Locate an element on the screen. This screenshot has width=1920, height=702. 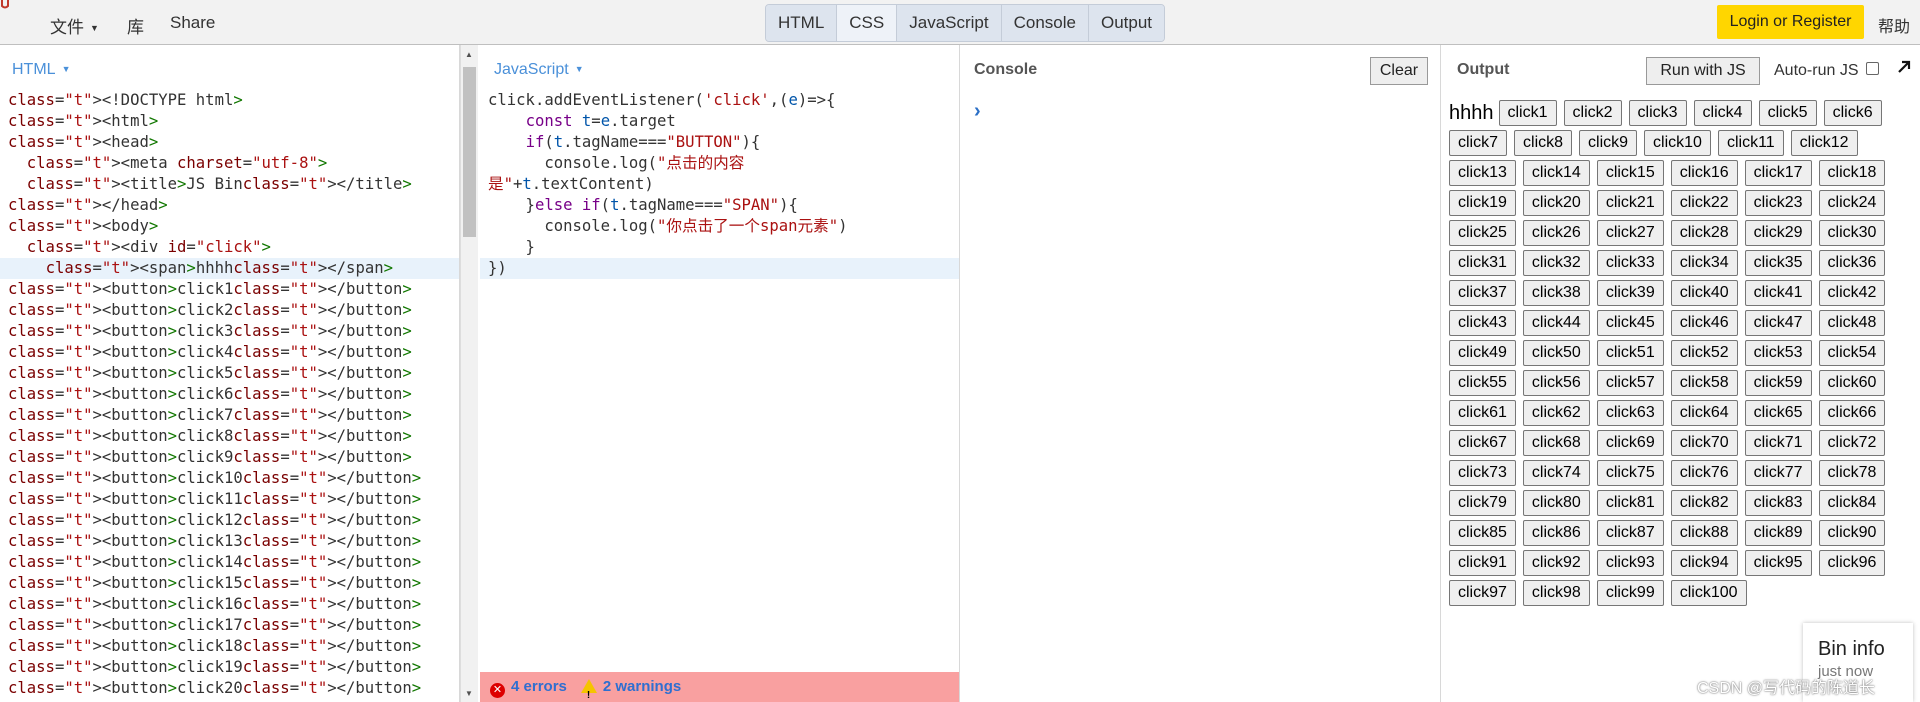
output-button-click3: click3 is located at coordinates (1657, 113).